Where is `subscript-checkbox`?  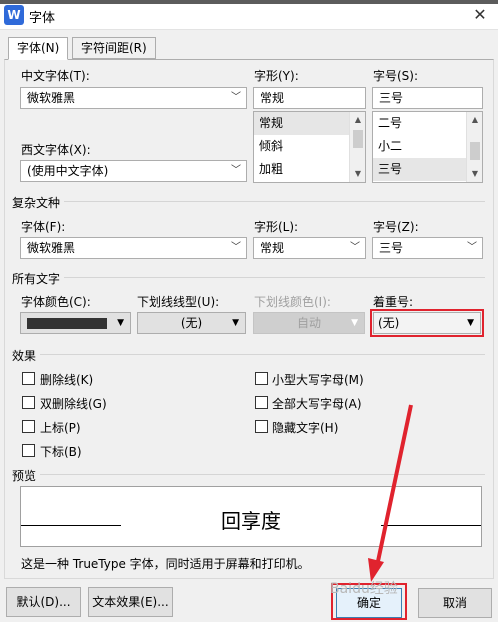 subscript-checkbox is located at coordinates (28, 450).